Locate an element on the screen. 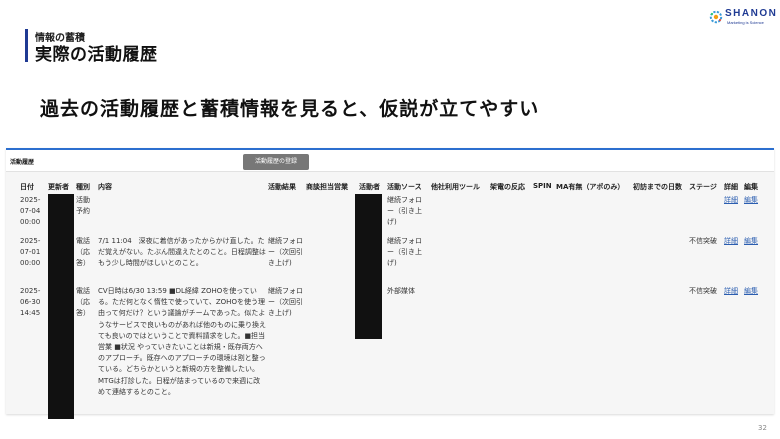  column-header-edit: 編集 is located at coordinates (751, 187).